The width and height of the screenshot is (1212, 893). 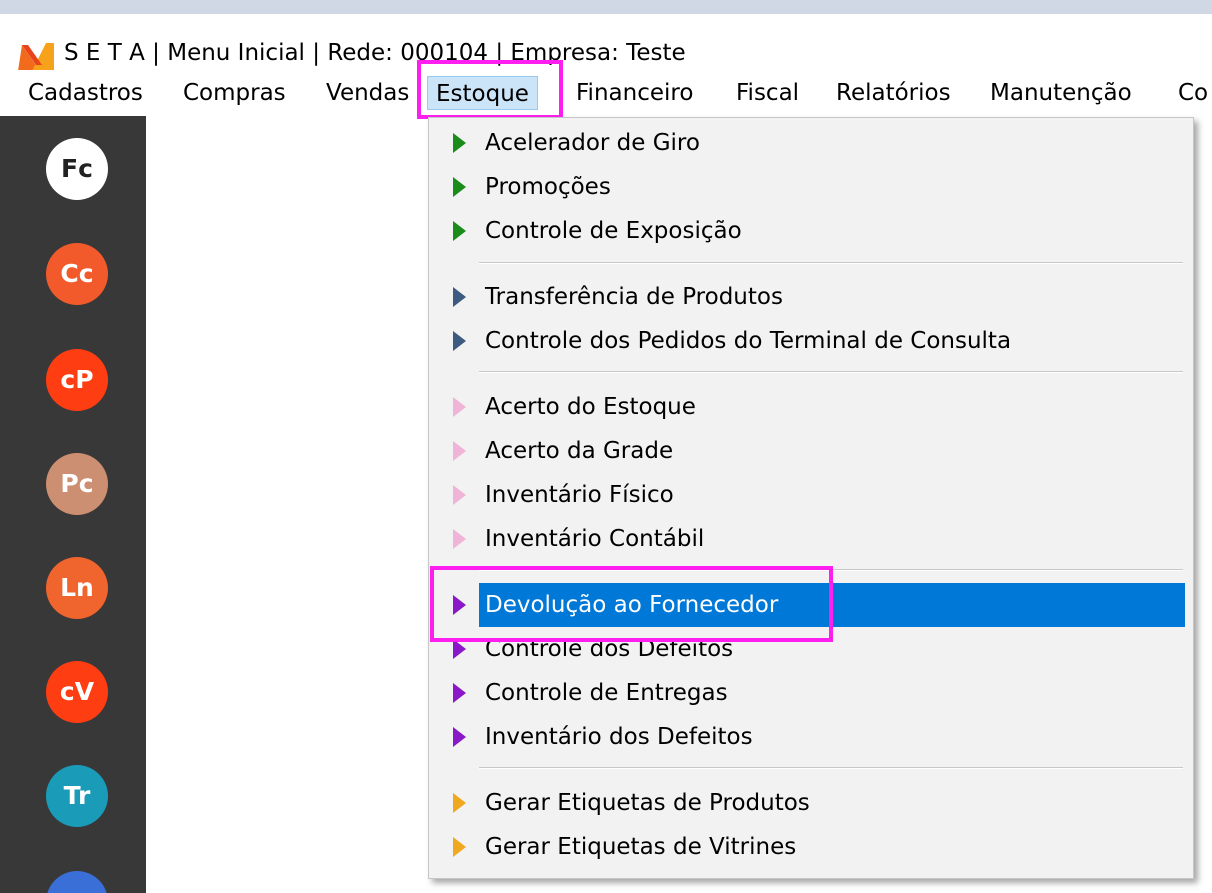 What do you see at coordinates (77, 274) in the screenshot?
I see `sidebar-button-cc: Cc` at bounding box center [77, 274].